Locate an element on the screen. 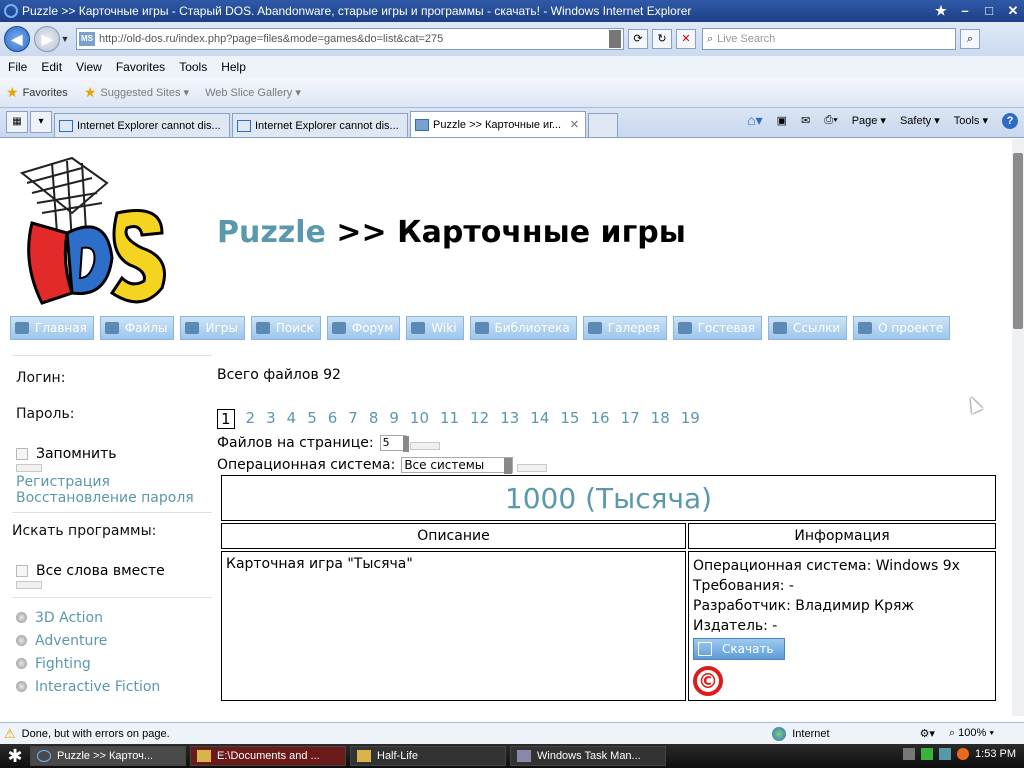  refresh-button: ↻ is located at coordinates (662, 39).